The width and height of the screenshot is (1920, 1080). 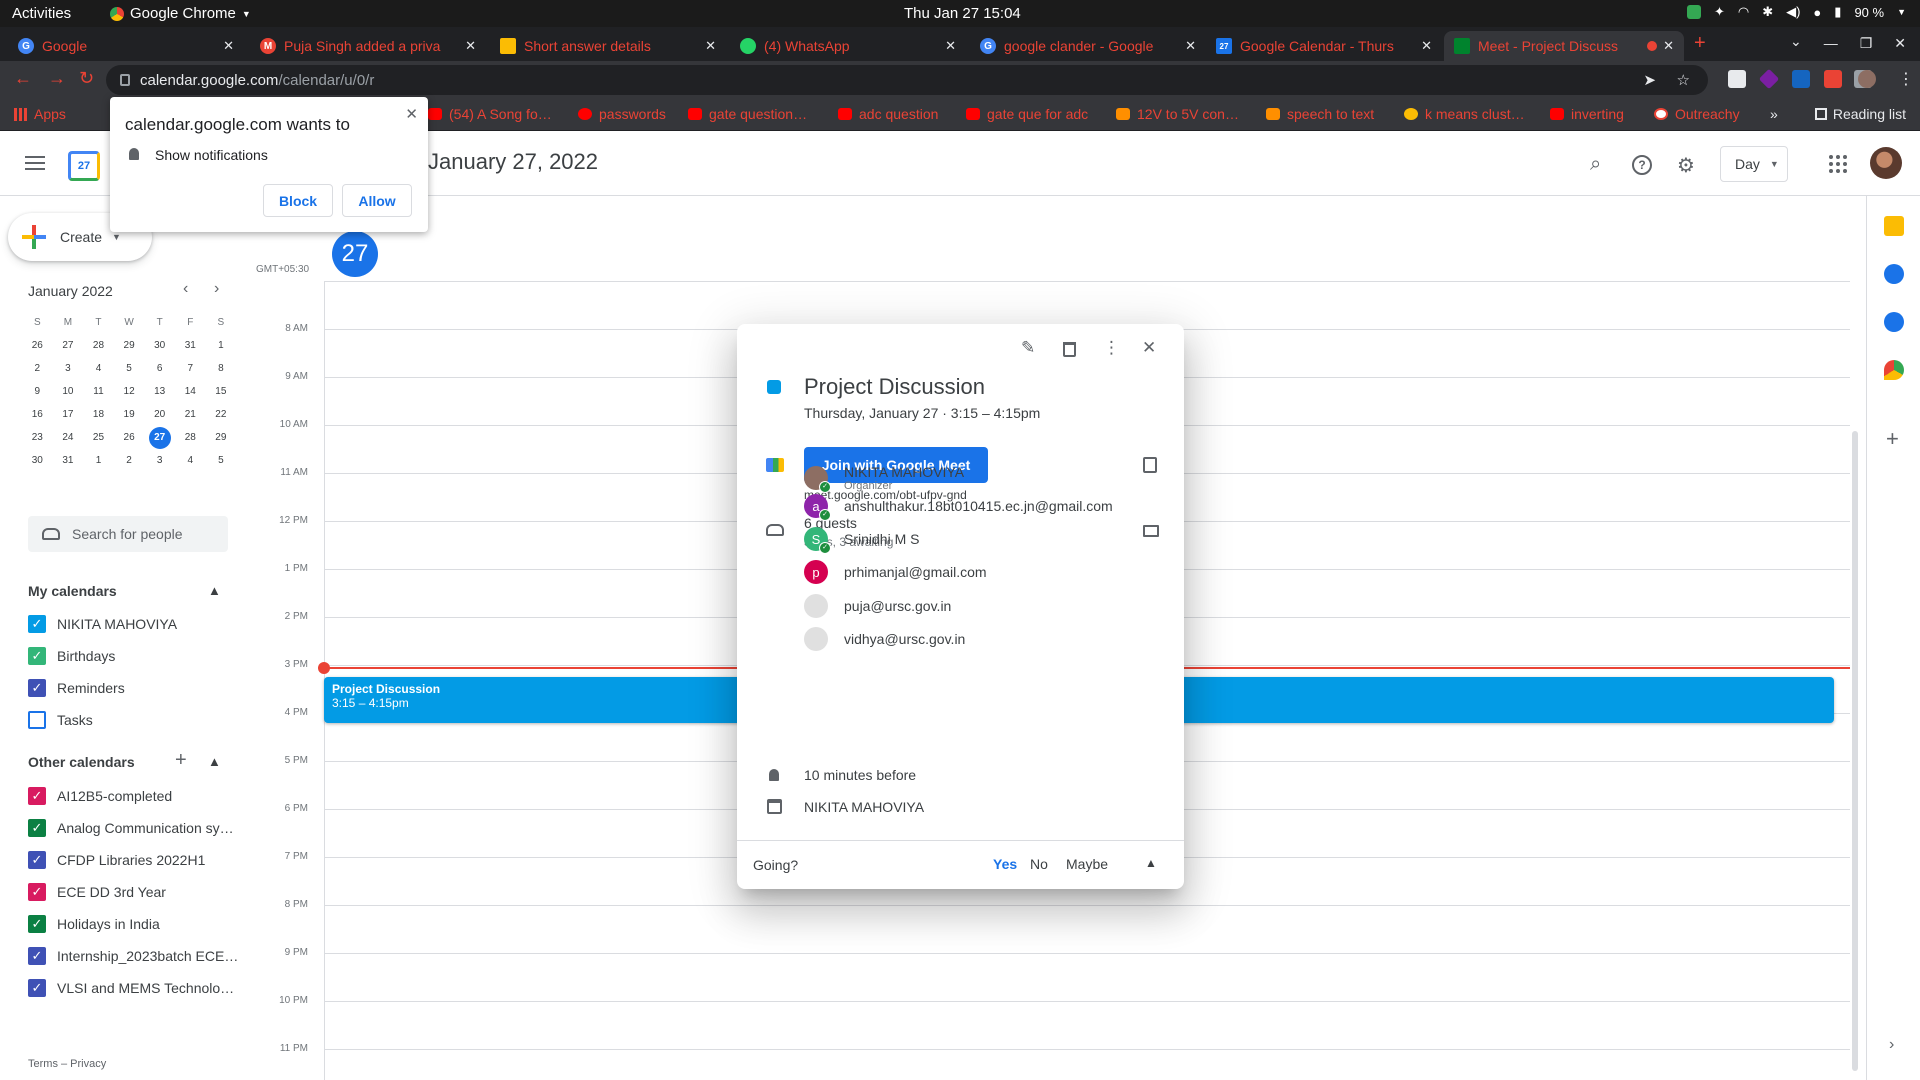 I want to click on edit-pencil-icon: ✎, so click(x=1028, y=348).